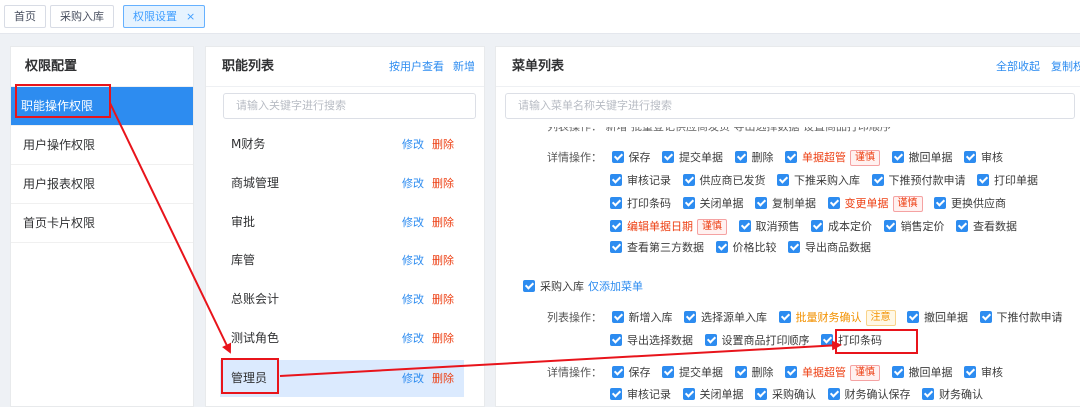 This screenshot has width=1080, height=407. I want to click on collapse-all-link: 全部收起, so click(1018, 67).